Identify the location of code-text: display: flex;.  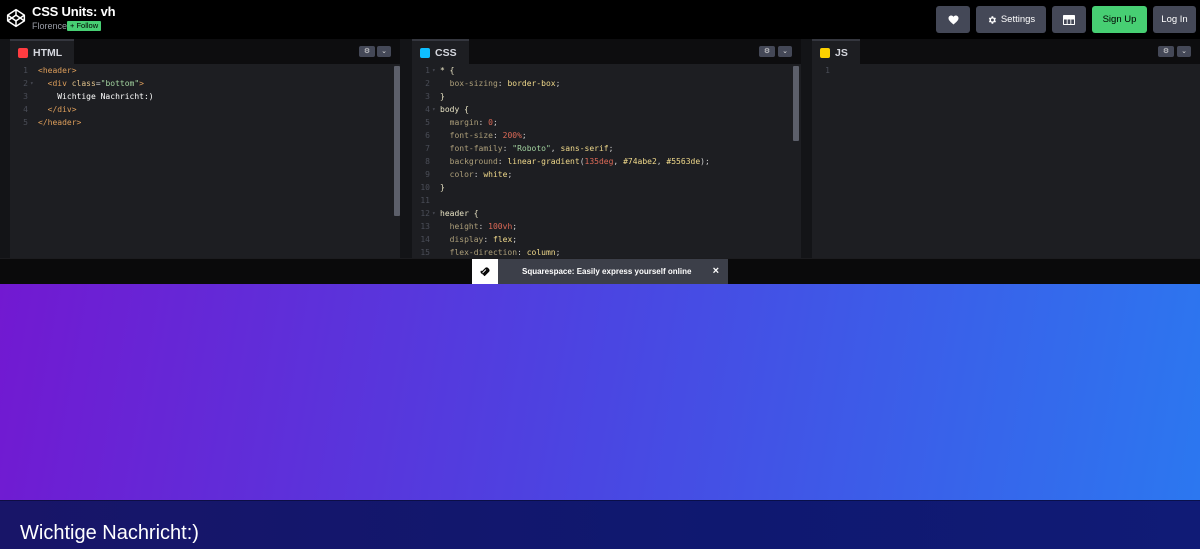
(478, 239).